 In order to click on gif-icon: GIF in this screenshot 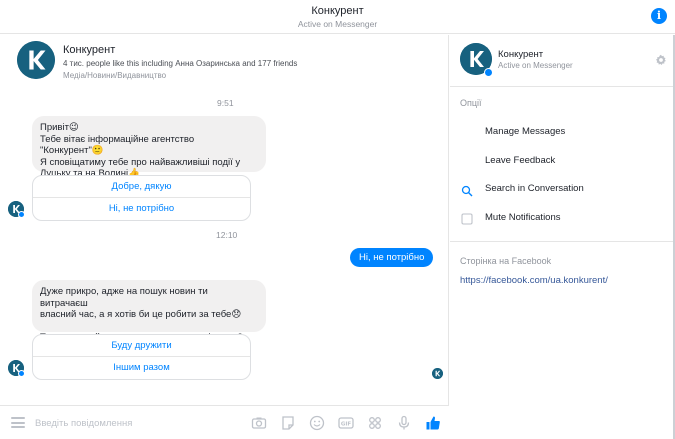, I will do `click(346, 423)`.